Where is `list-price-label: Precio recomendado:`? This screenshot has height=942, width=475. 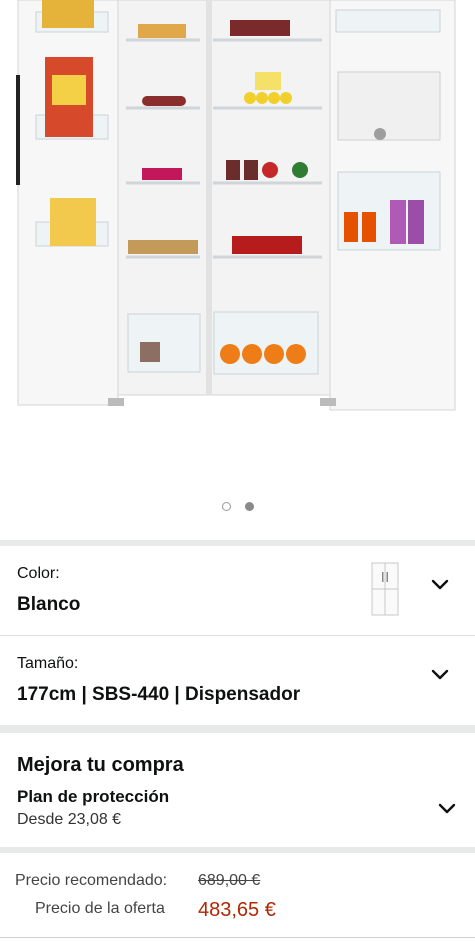 list-price-label: Precio recomendado: is located at coordinates (91, 880).